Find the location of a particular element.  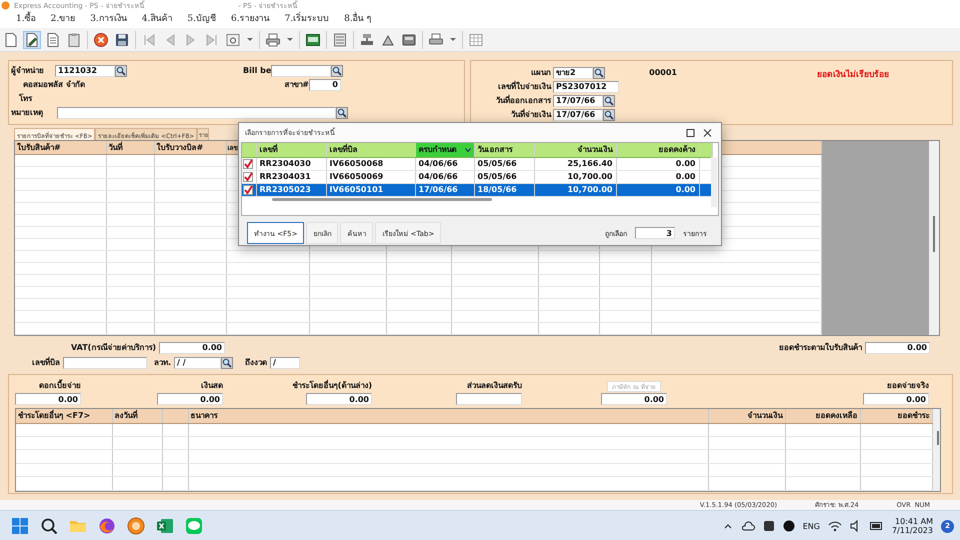

column-header: เลขที่บิล is located at coordinates (370, 150).